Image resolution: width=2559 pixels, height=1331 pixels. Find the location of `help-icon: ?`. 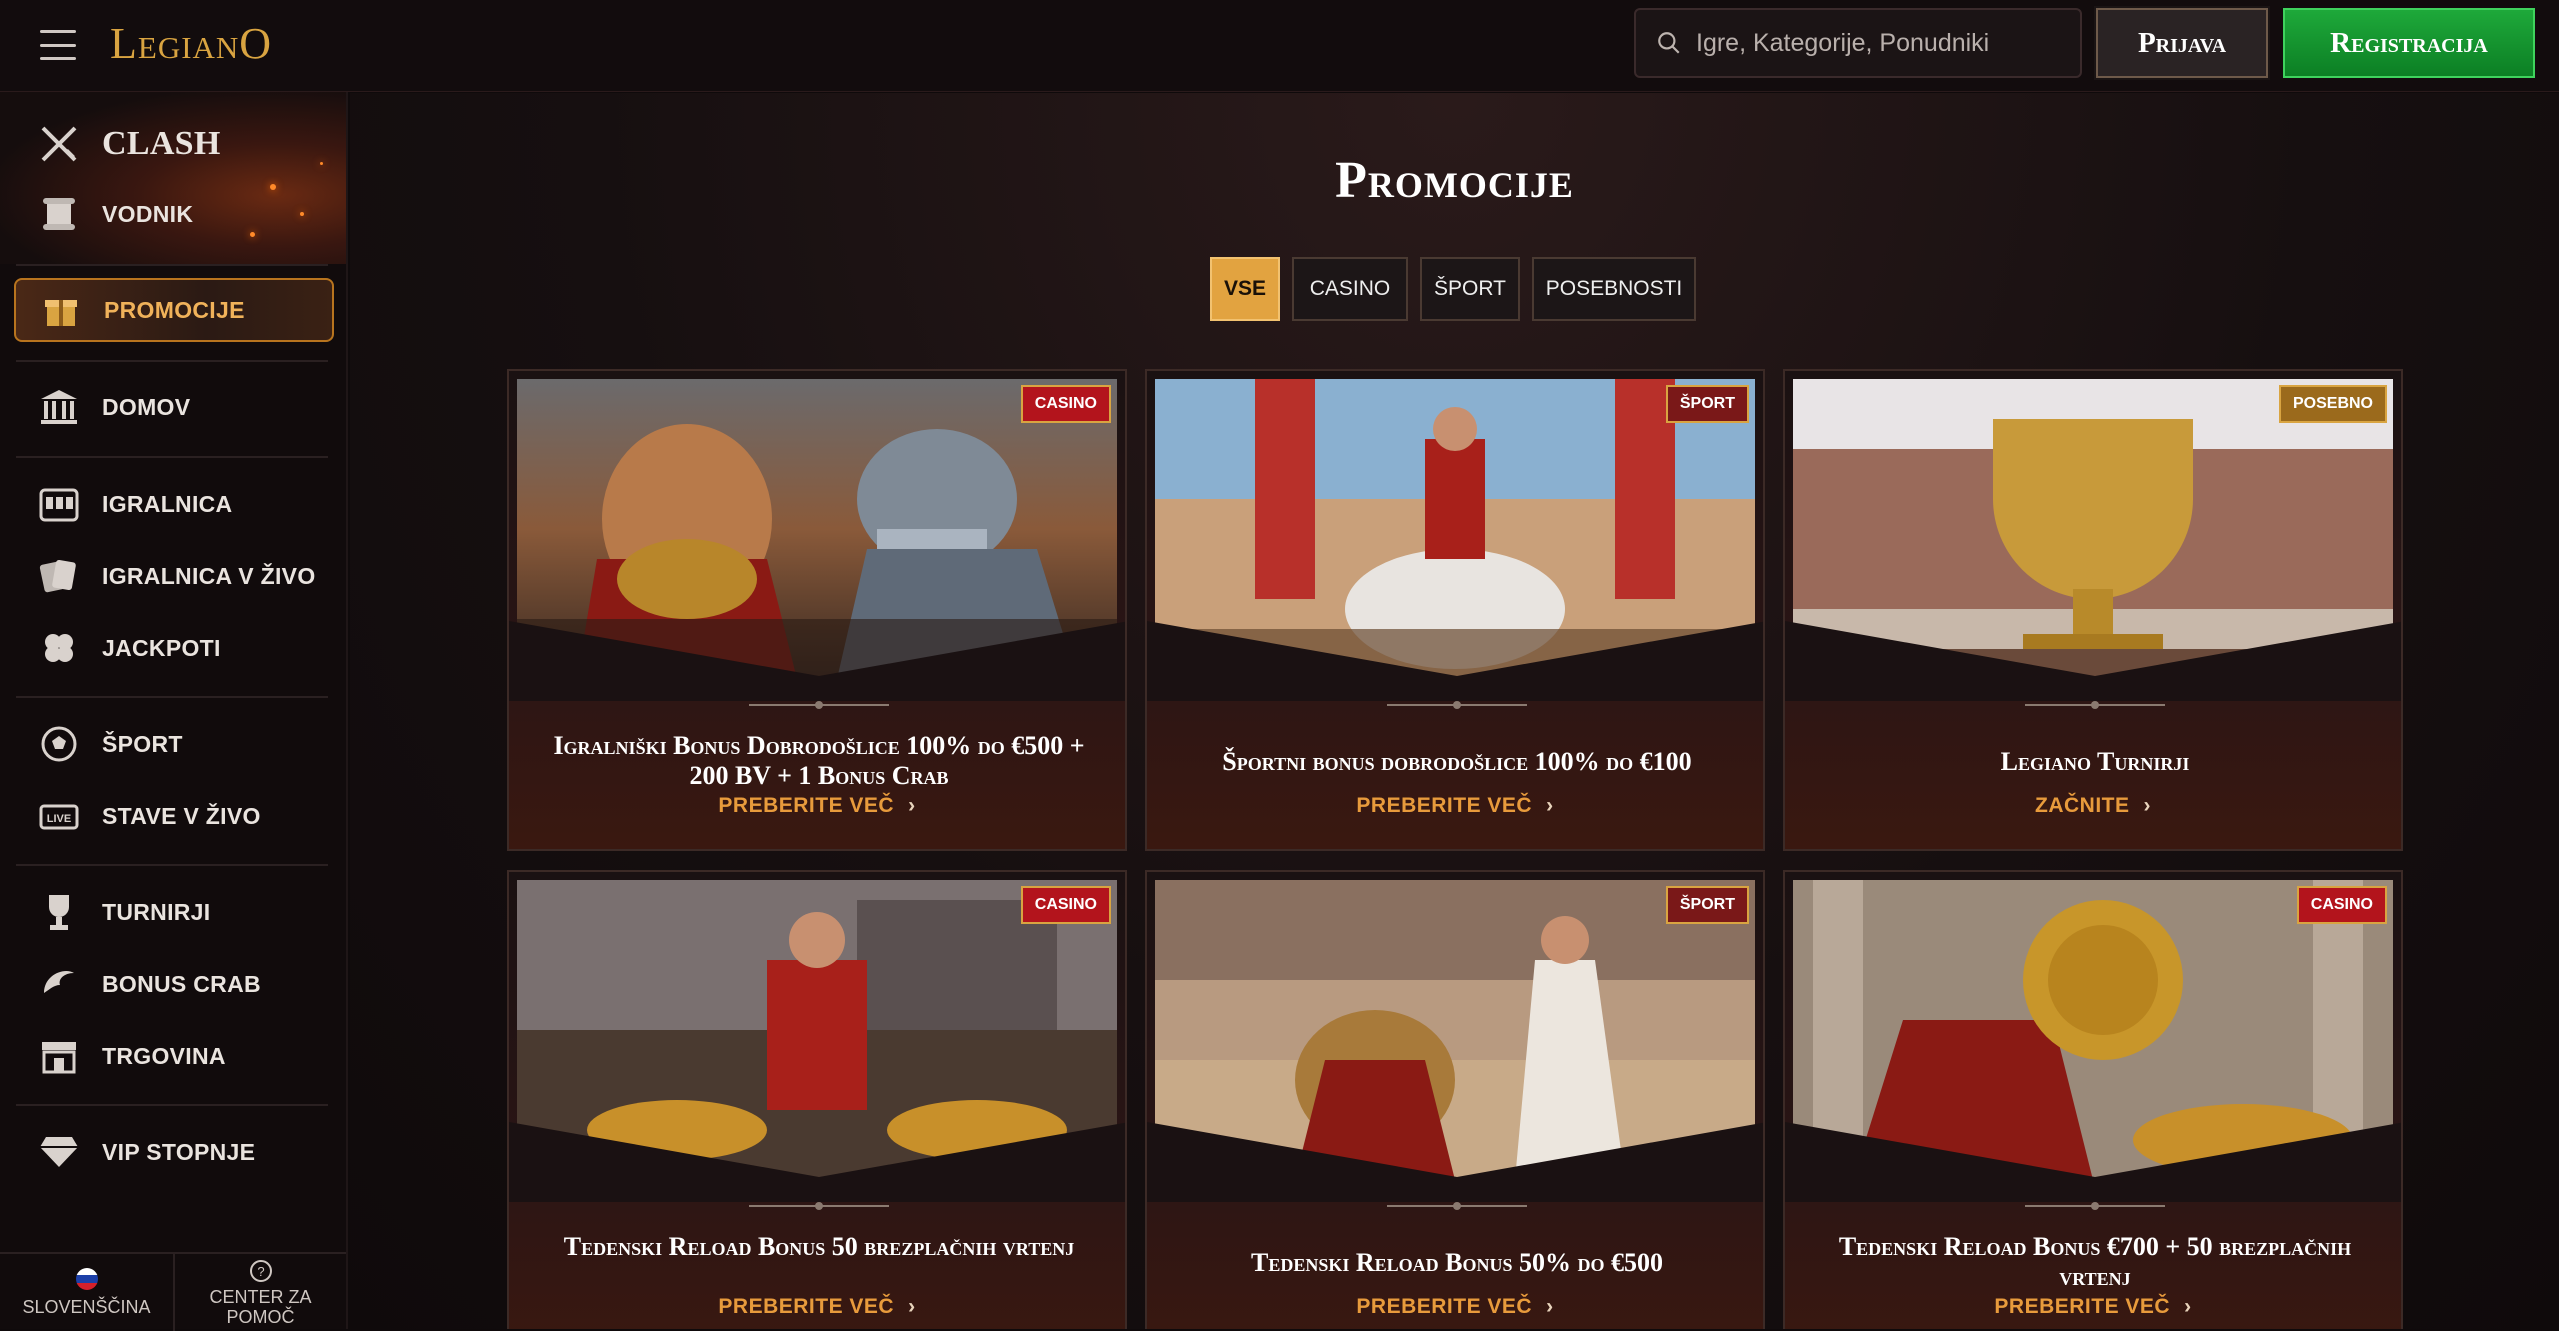

help-icon: ? is located at coordinates (260, 1270).